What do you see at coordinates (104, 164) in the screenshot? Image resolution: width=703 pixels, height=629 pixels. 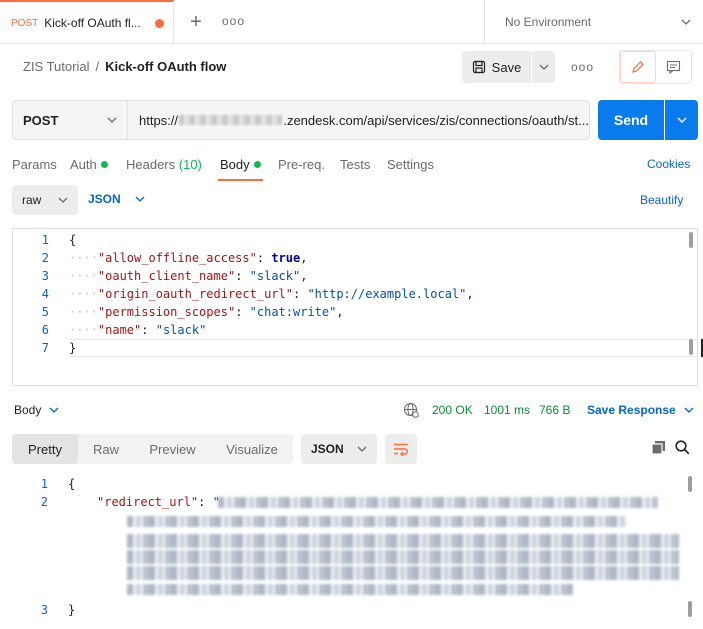 I see `auth-active-indicator` at bounding box center [104, 164].